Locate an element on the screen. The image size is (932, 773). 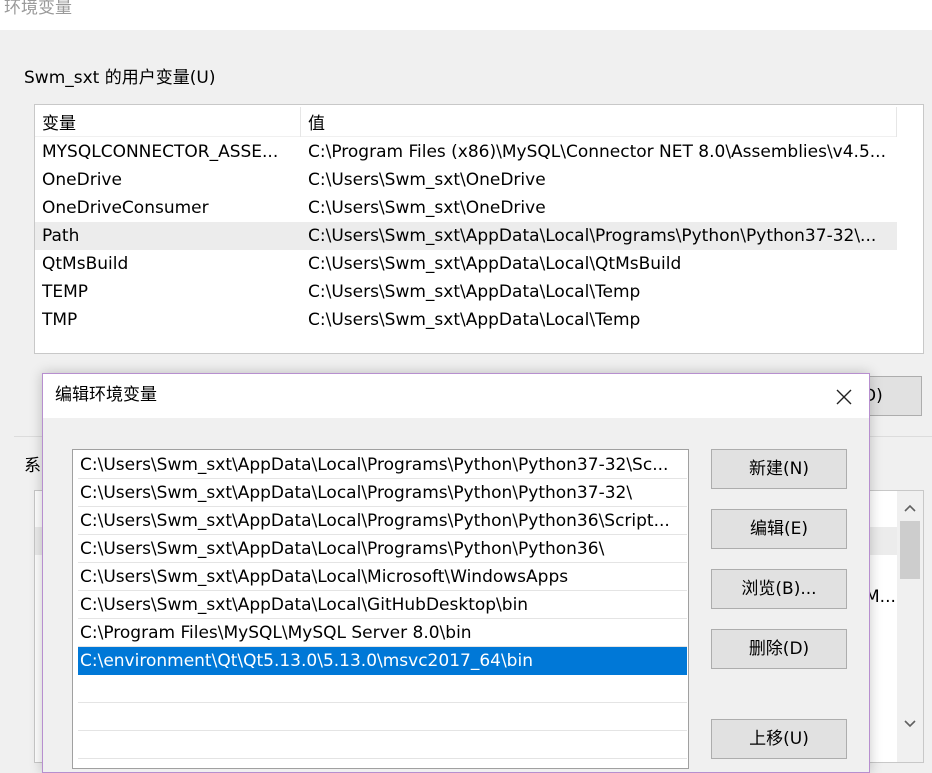
move-up-button: 上移(U) is located at coordinates (779, 739).